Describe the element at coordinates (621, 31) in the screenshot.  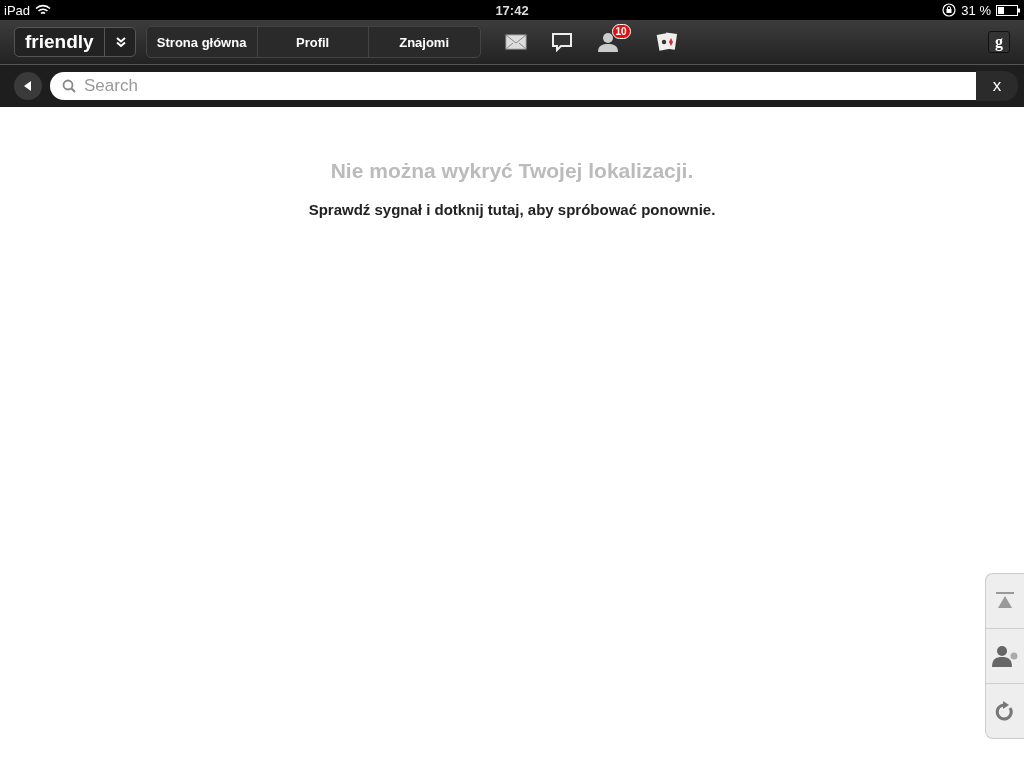
I see `notification-badge: 10` at that location.